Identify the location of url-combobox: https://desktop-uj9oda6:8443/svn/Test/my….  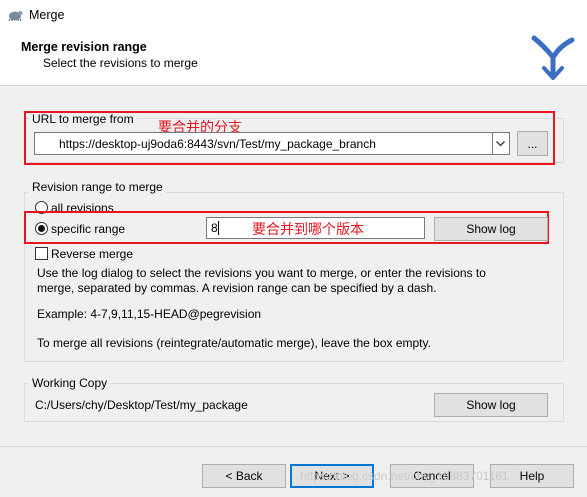
(272, 143).